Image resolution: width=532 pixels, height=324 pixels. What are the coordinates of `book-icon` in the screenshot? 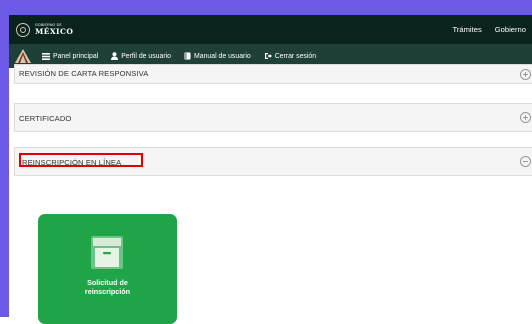 It's located at (187, 56).